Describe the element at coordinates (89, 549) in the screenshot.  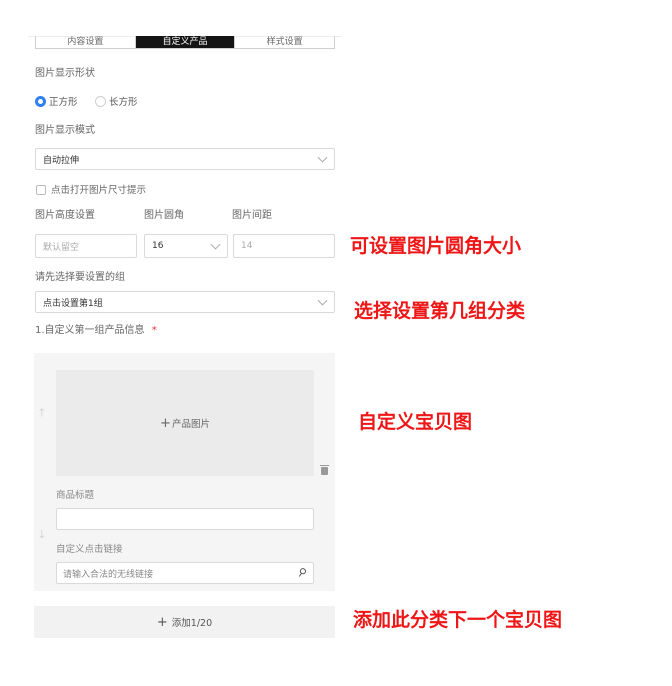
I see `product-link-label: 自定义点击链接` at that location.